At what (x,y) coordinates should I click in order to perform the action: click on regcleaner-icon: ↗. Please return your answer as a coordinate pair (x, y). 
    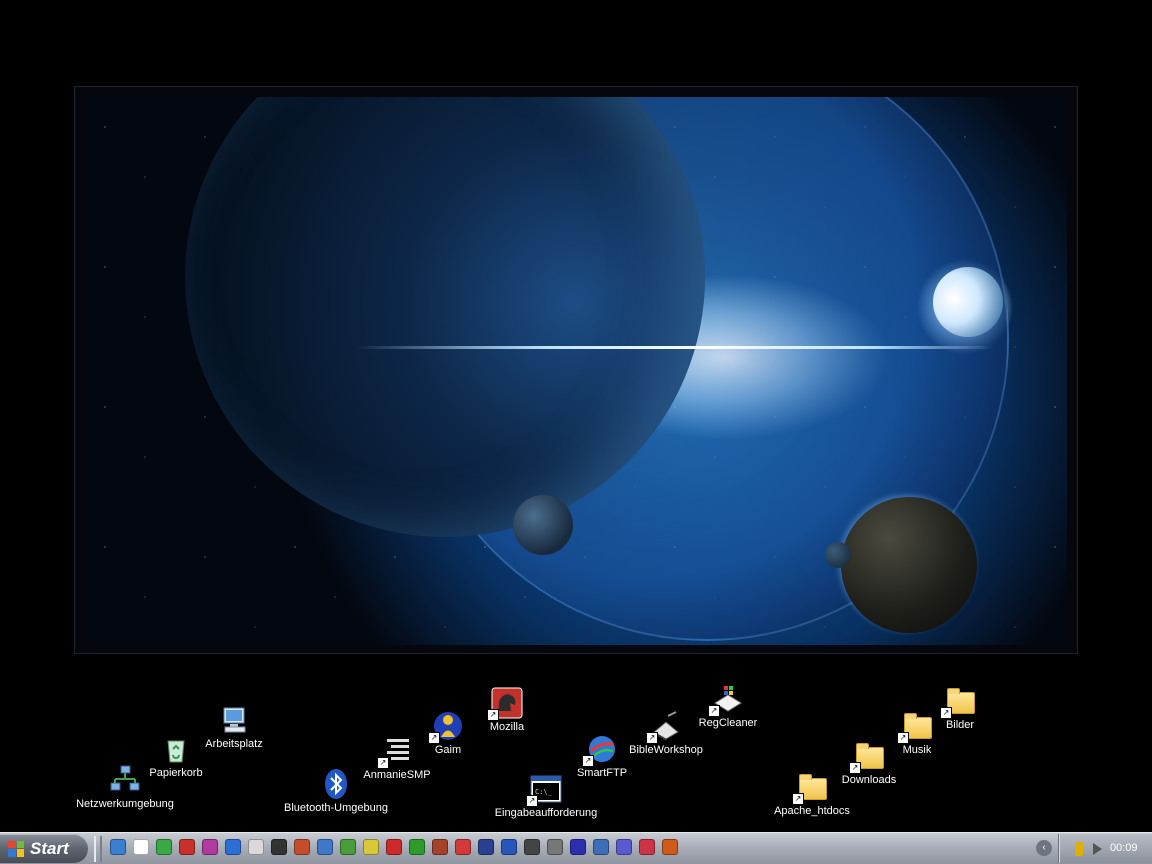
    Looking at the image, I should click on (726, 700).